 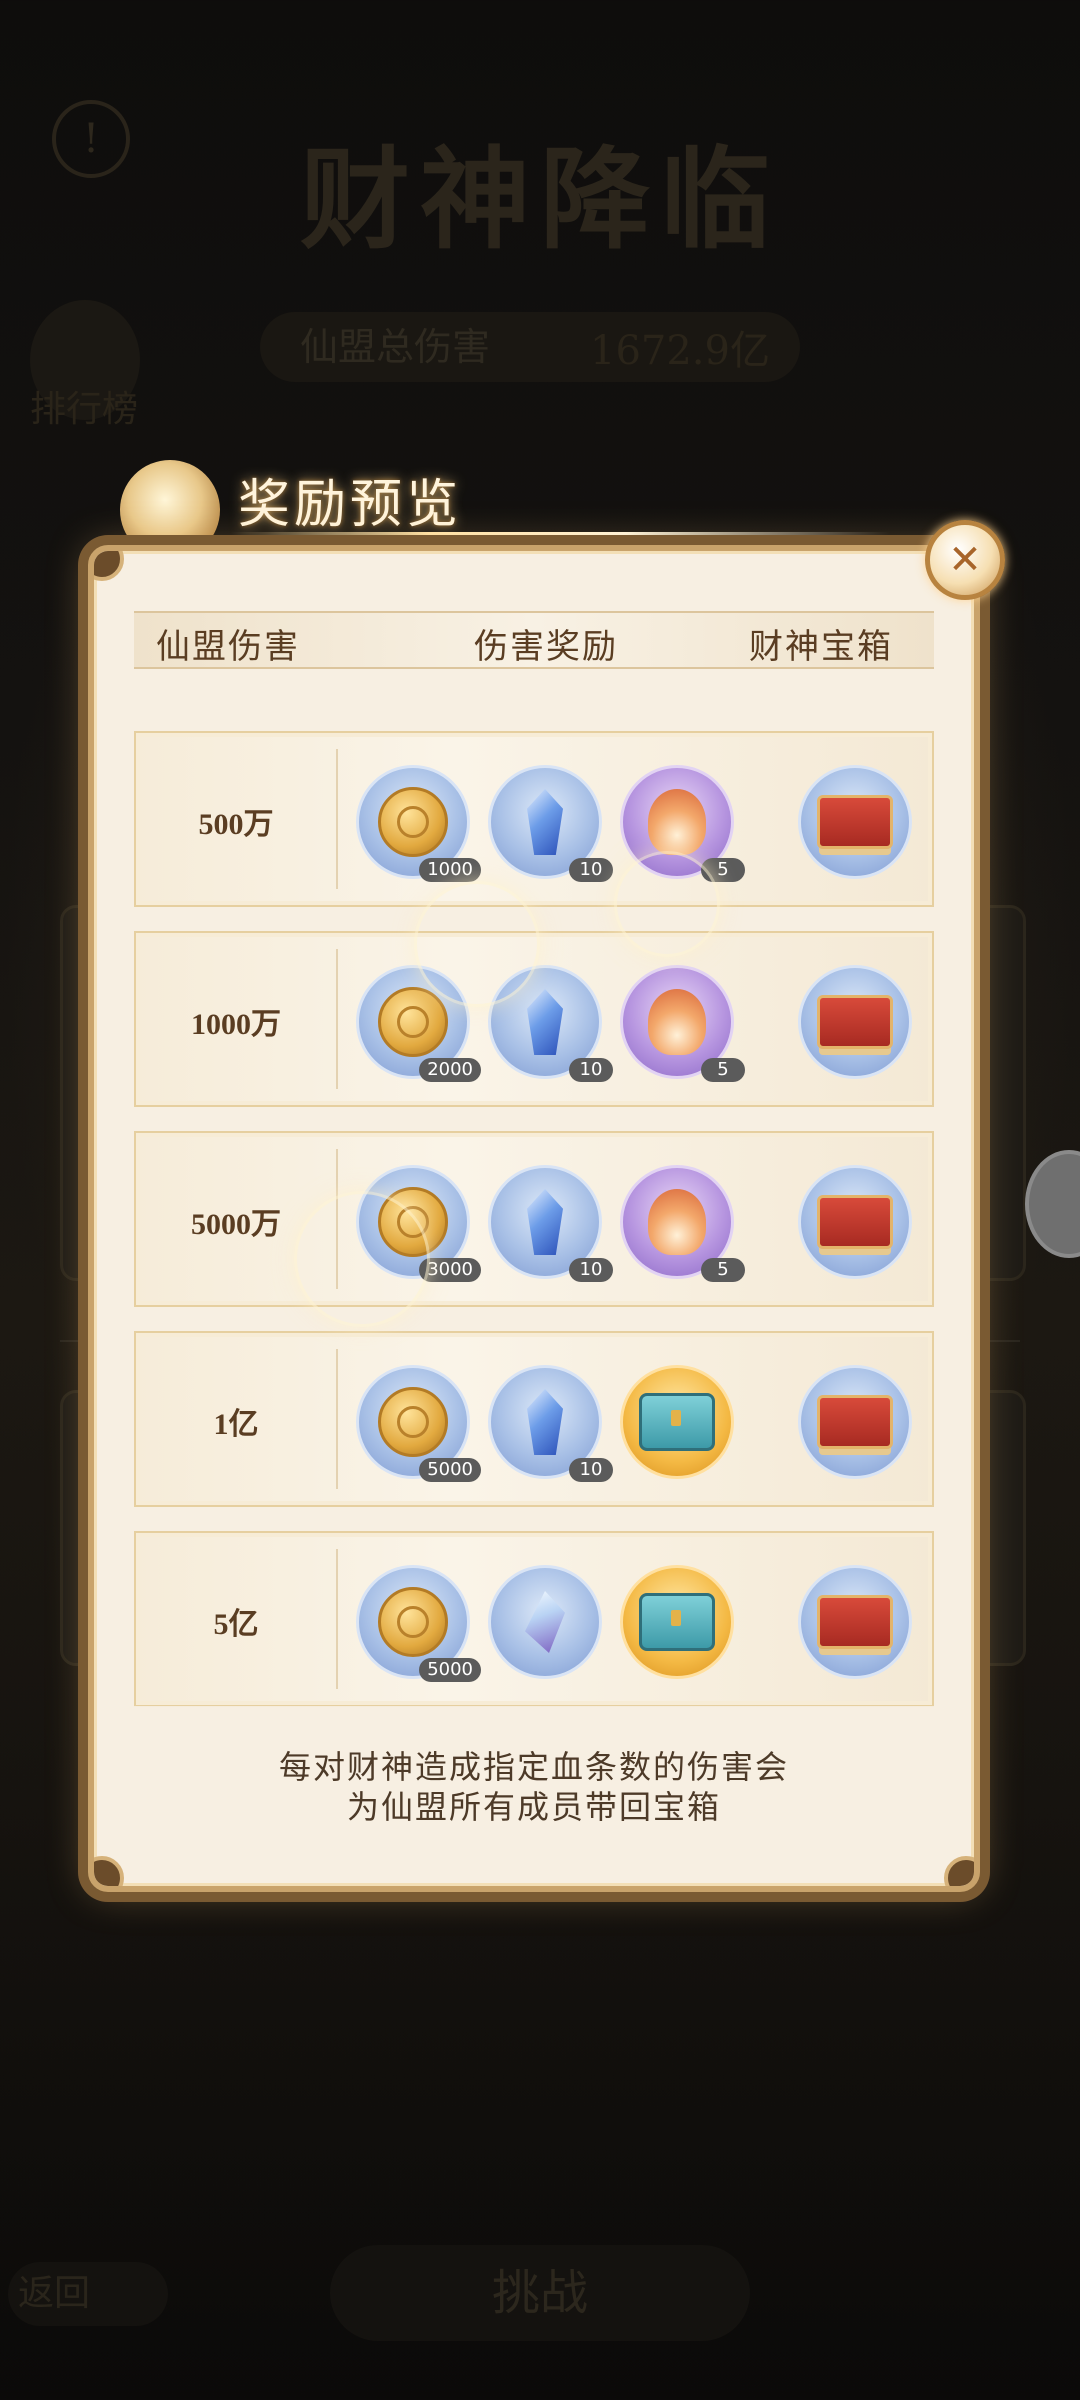 What do you see at coordinates (84, 409) in the screenshot?
I see `ranking-label: 排行榜` at bounding box center [84, 409].